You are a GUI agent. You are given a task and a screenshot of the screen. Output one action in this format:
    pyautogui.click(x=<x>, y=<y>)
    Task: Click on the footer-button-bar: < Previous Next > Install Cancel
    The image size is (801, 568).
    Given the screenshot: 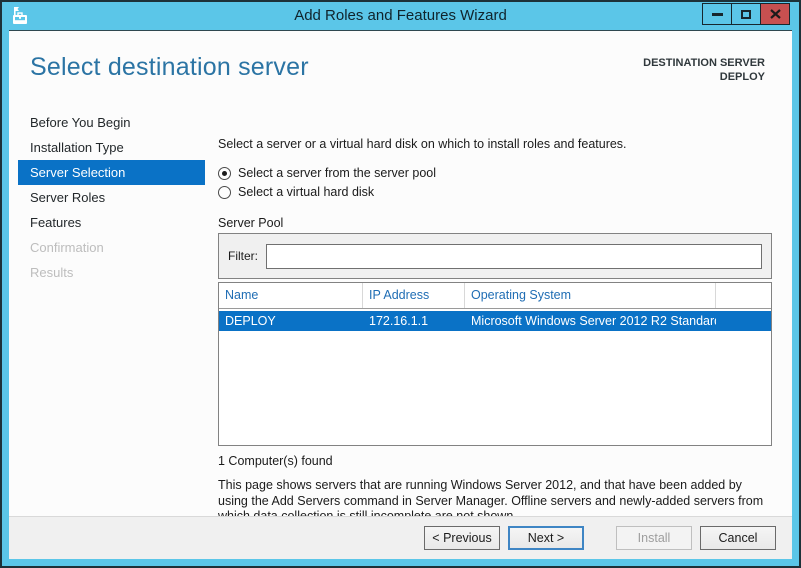 What is the action you would take?
    pyautogui.click(x=400, y=537)
    